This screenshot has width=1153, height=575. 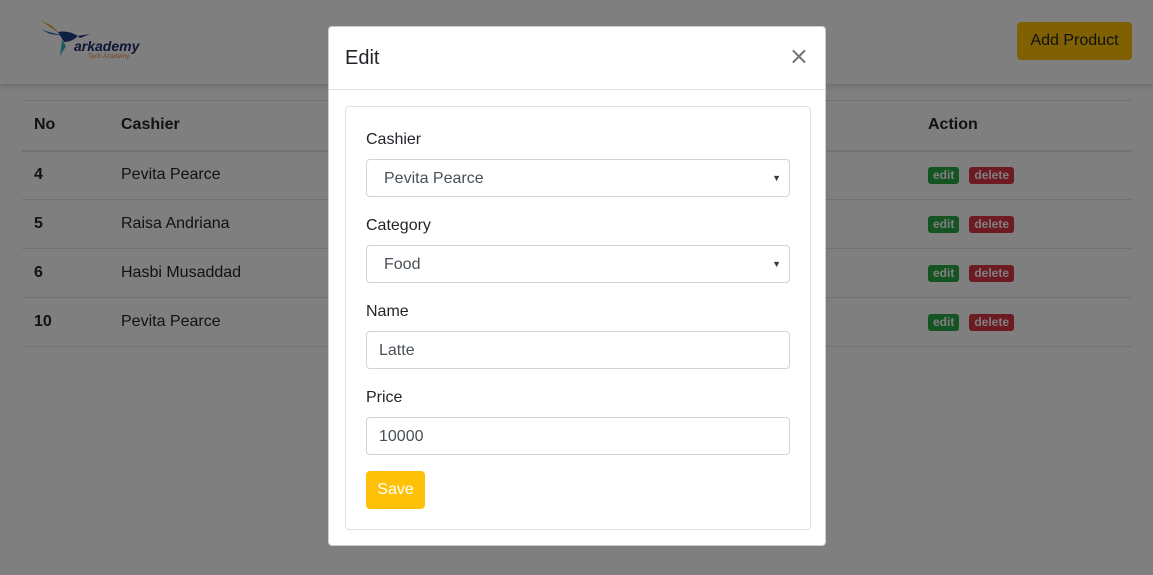 What do you see at coordinates (401, 436) in the screenshot?
I see `price-input-value: 10000` at bounding box center [401, 436].